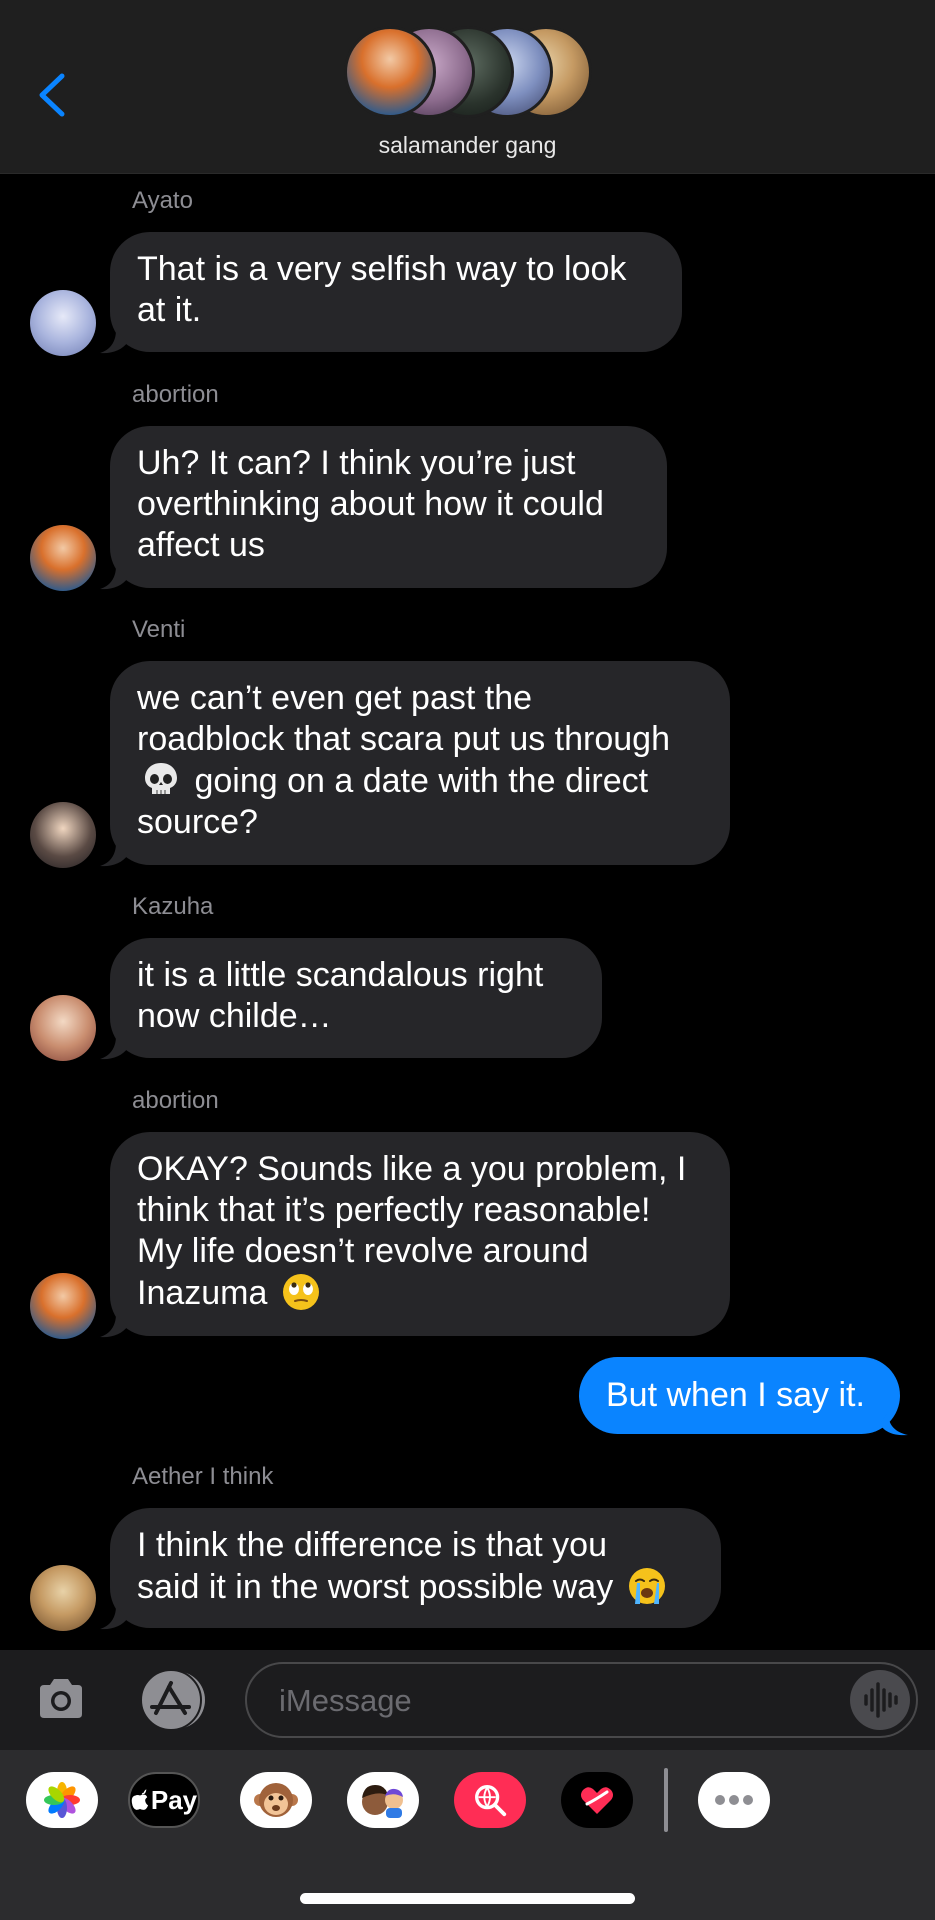  Describe the element at coordinates (159, 629) in the screenshot. I see `sender-name: Venti` at that location.